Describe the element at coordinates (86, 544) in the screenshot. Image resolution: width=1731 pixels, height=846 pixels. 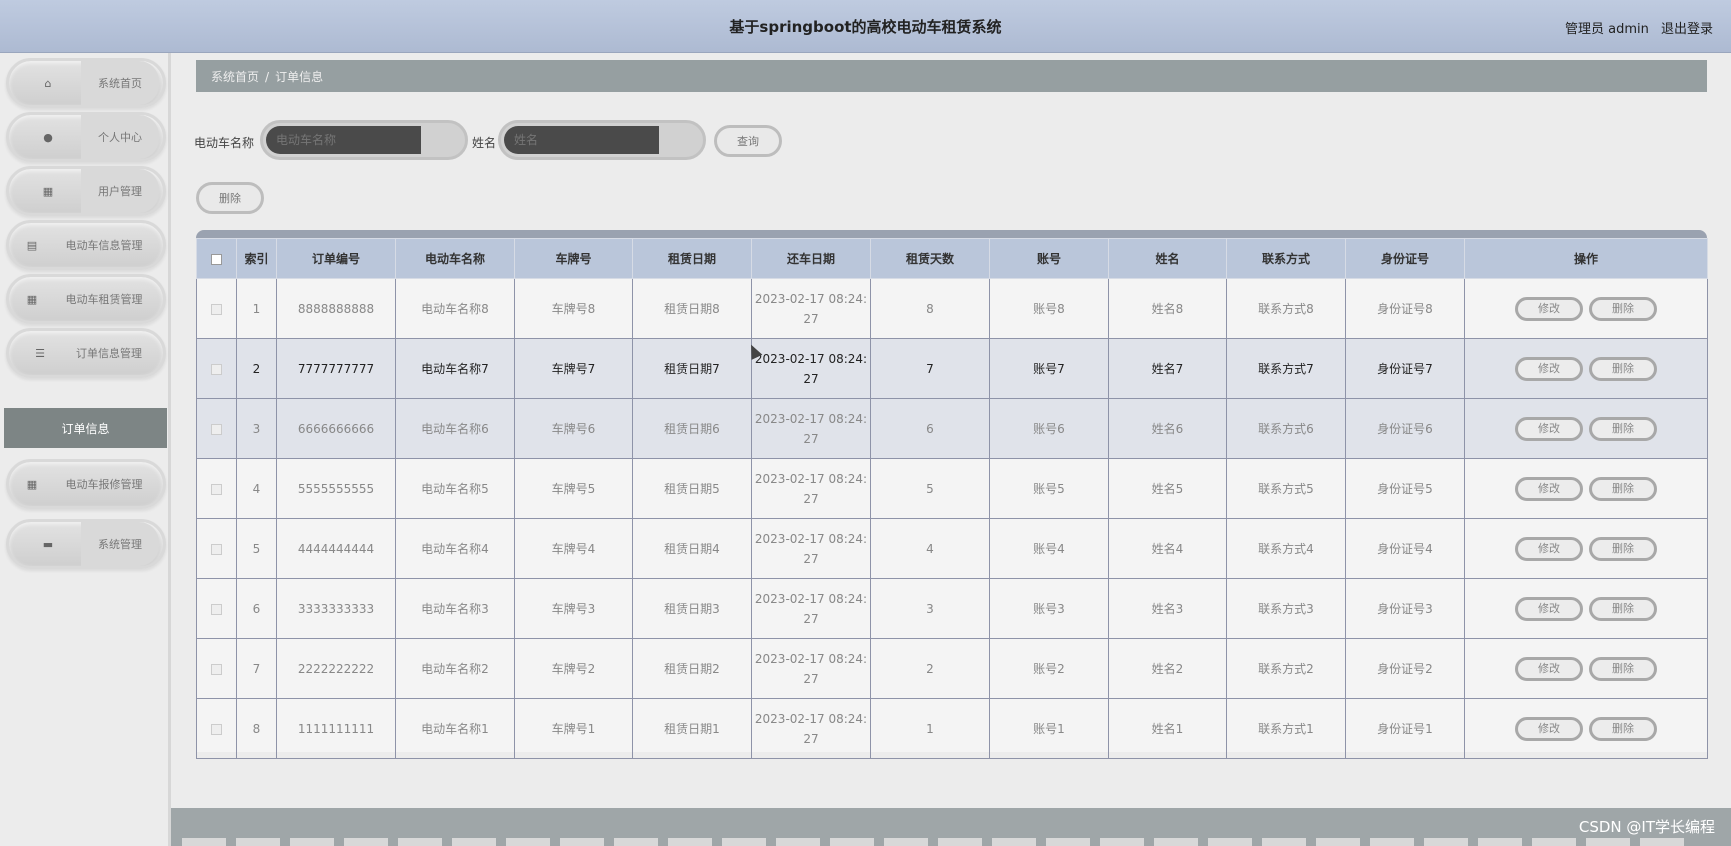
I see `sidebar-item-system: ▬ 系统管理` at that location.